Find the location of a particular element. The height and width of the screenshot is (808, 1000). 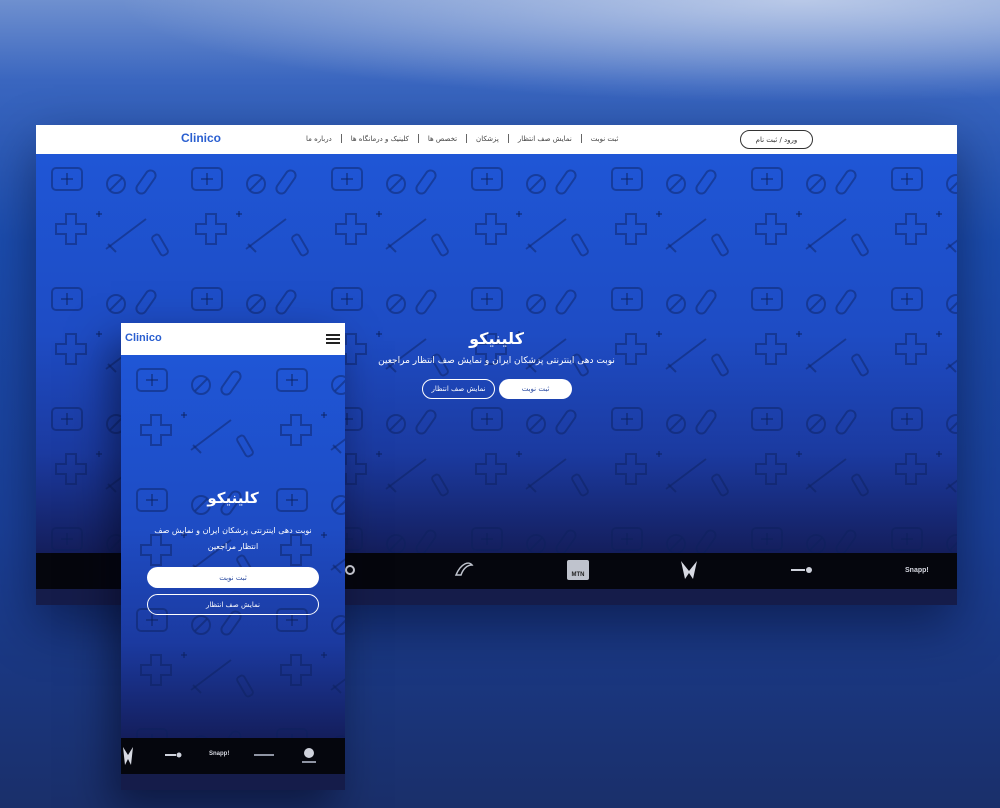

mtn-text: MTN is located at coordinates (578, 575).